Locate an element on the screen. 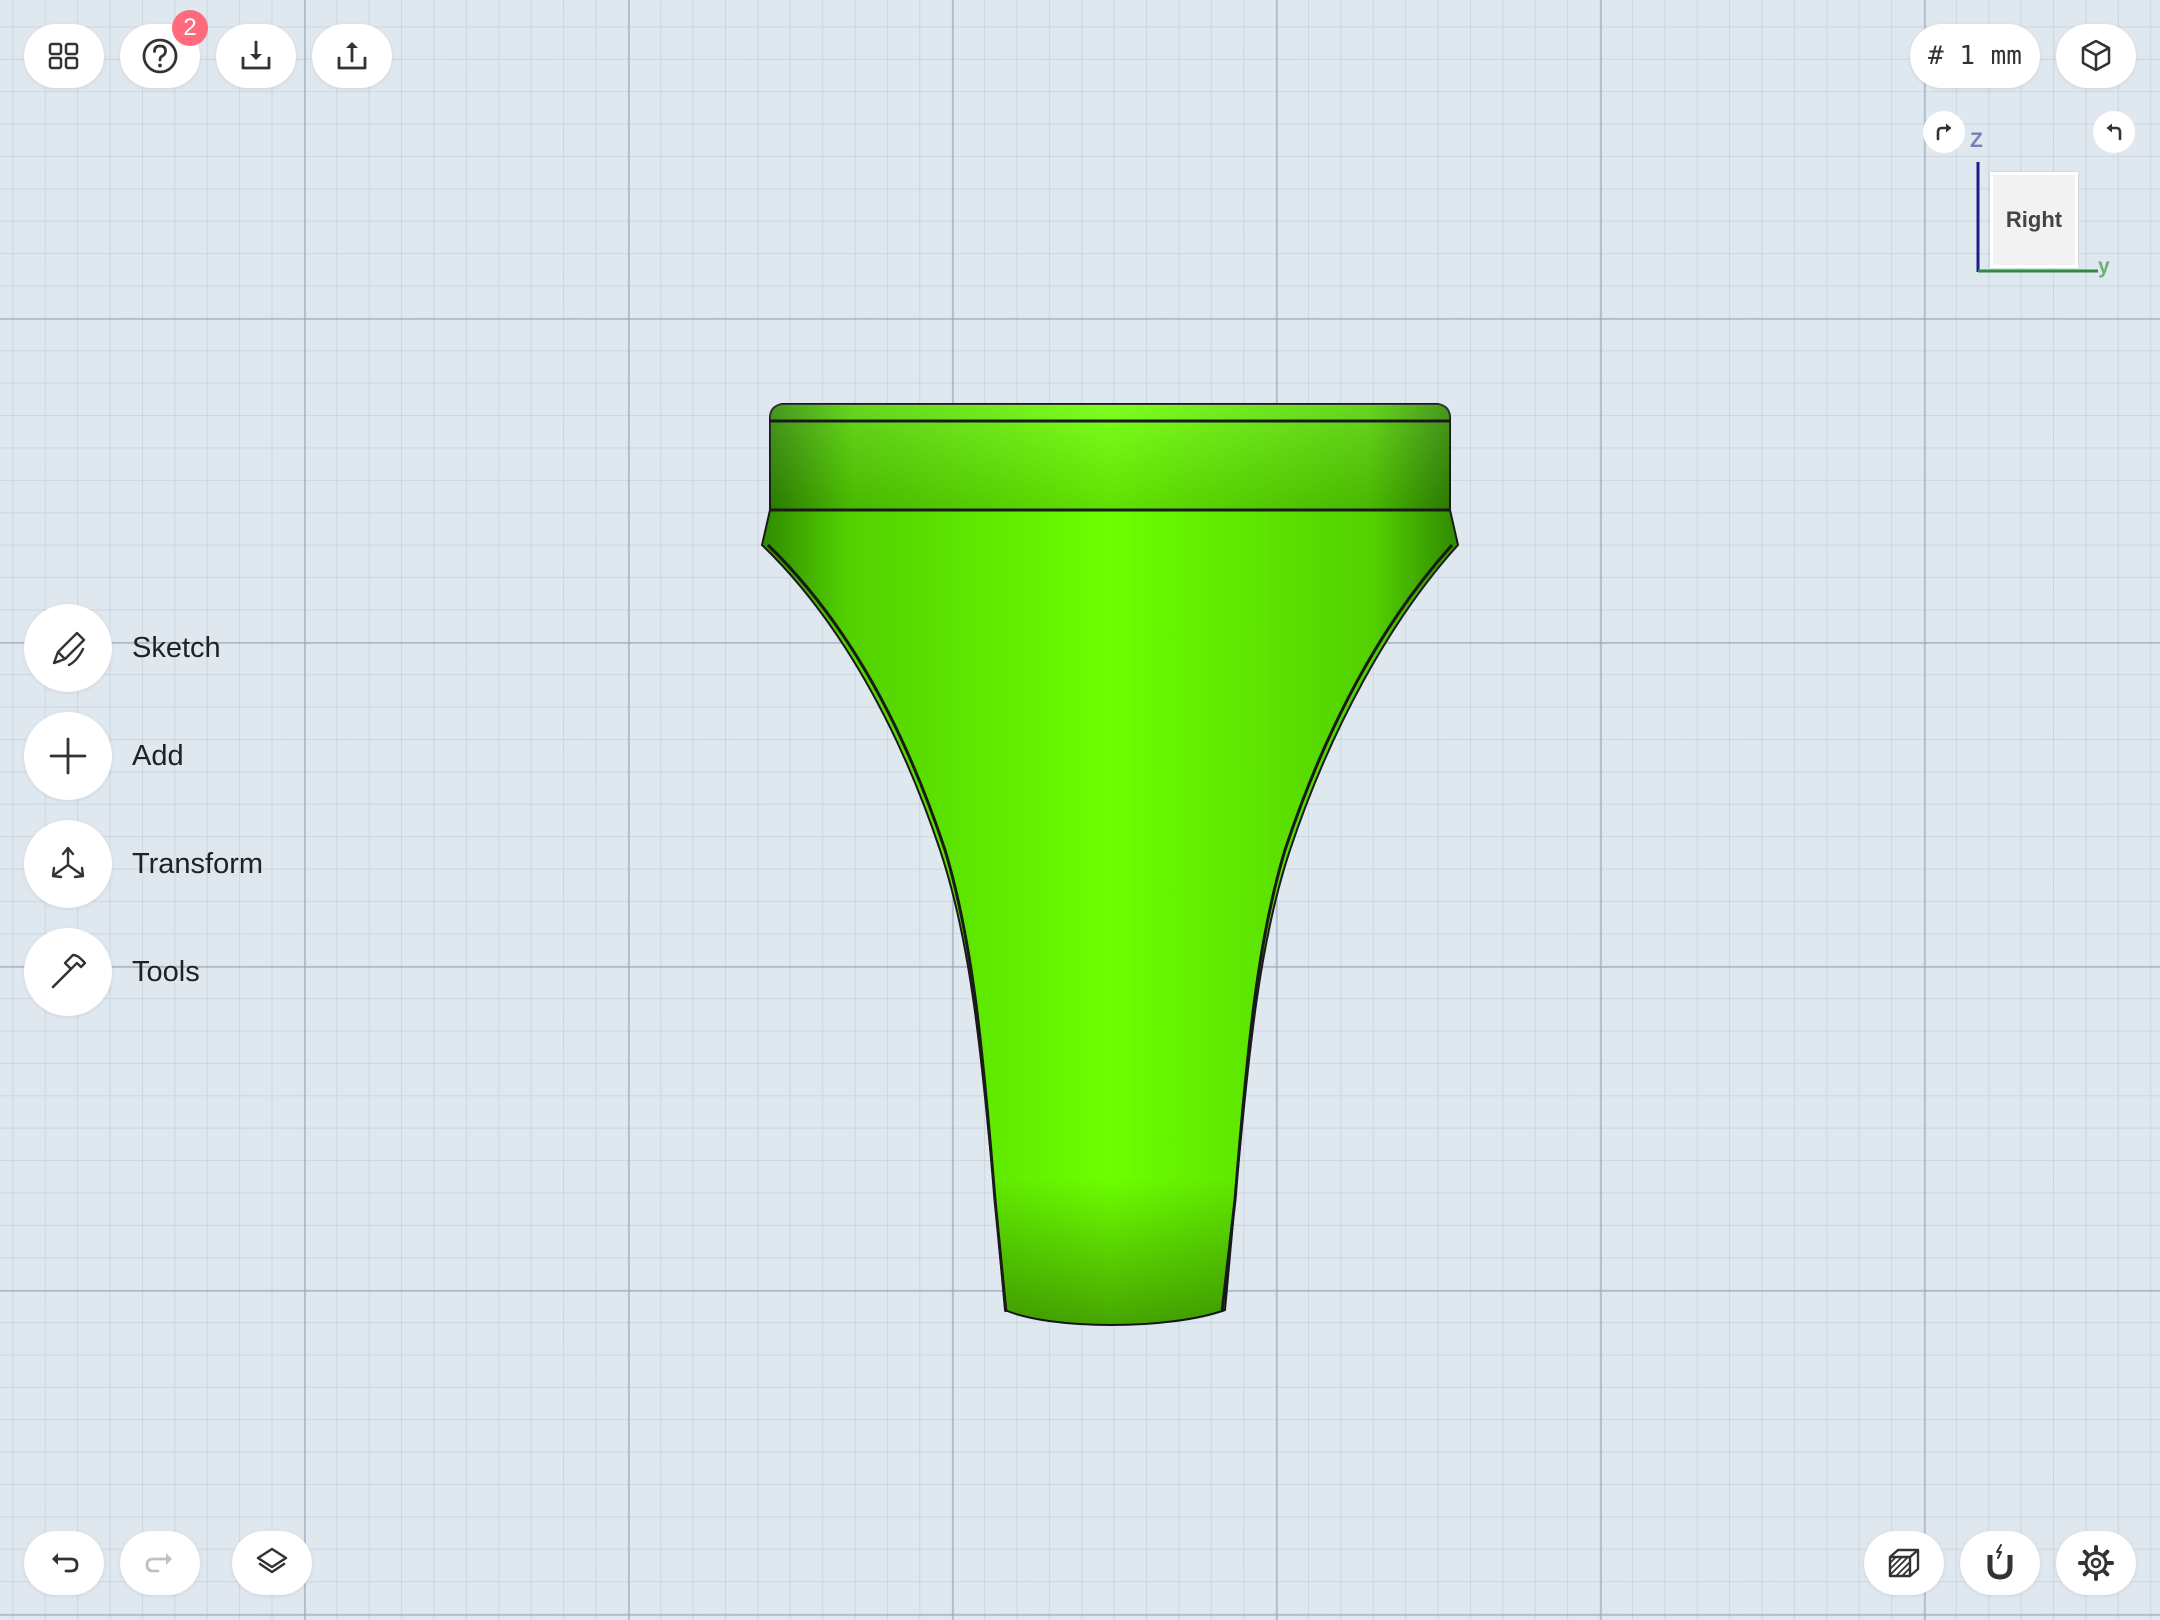 This screenshot has width=2160, height=1620. export-button is located at coordinates (352, 56).